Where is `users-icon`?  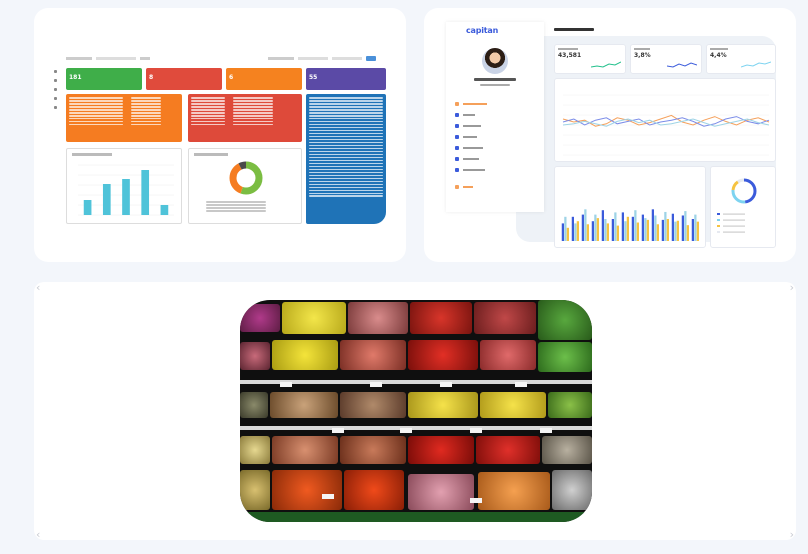
users-icon is located at coordinates (457, 136).